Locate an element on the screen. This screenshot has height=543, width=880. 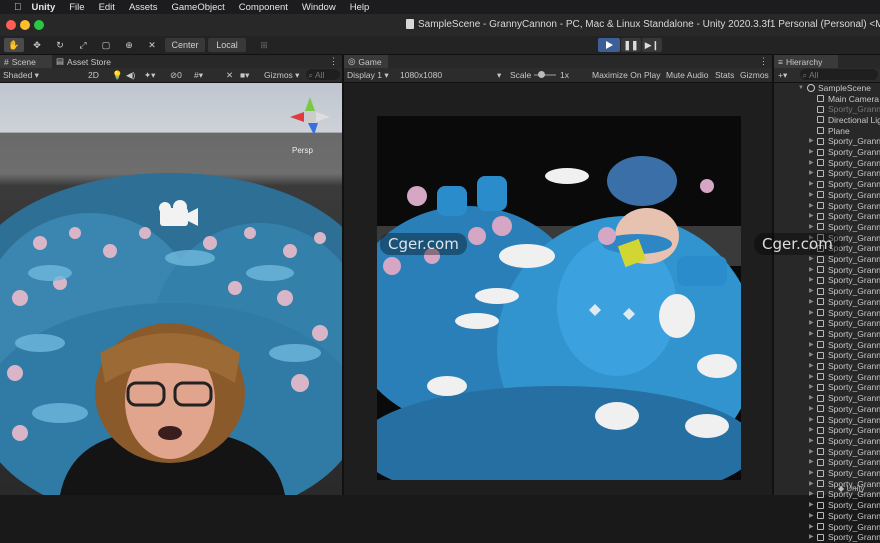
rect-tool-icon: ▢ is located at coordinates (106, 45).